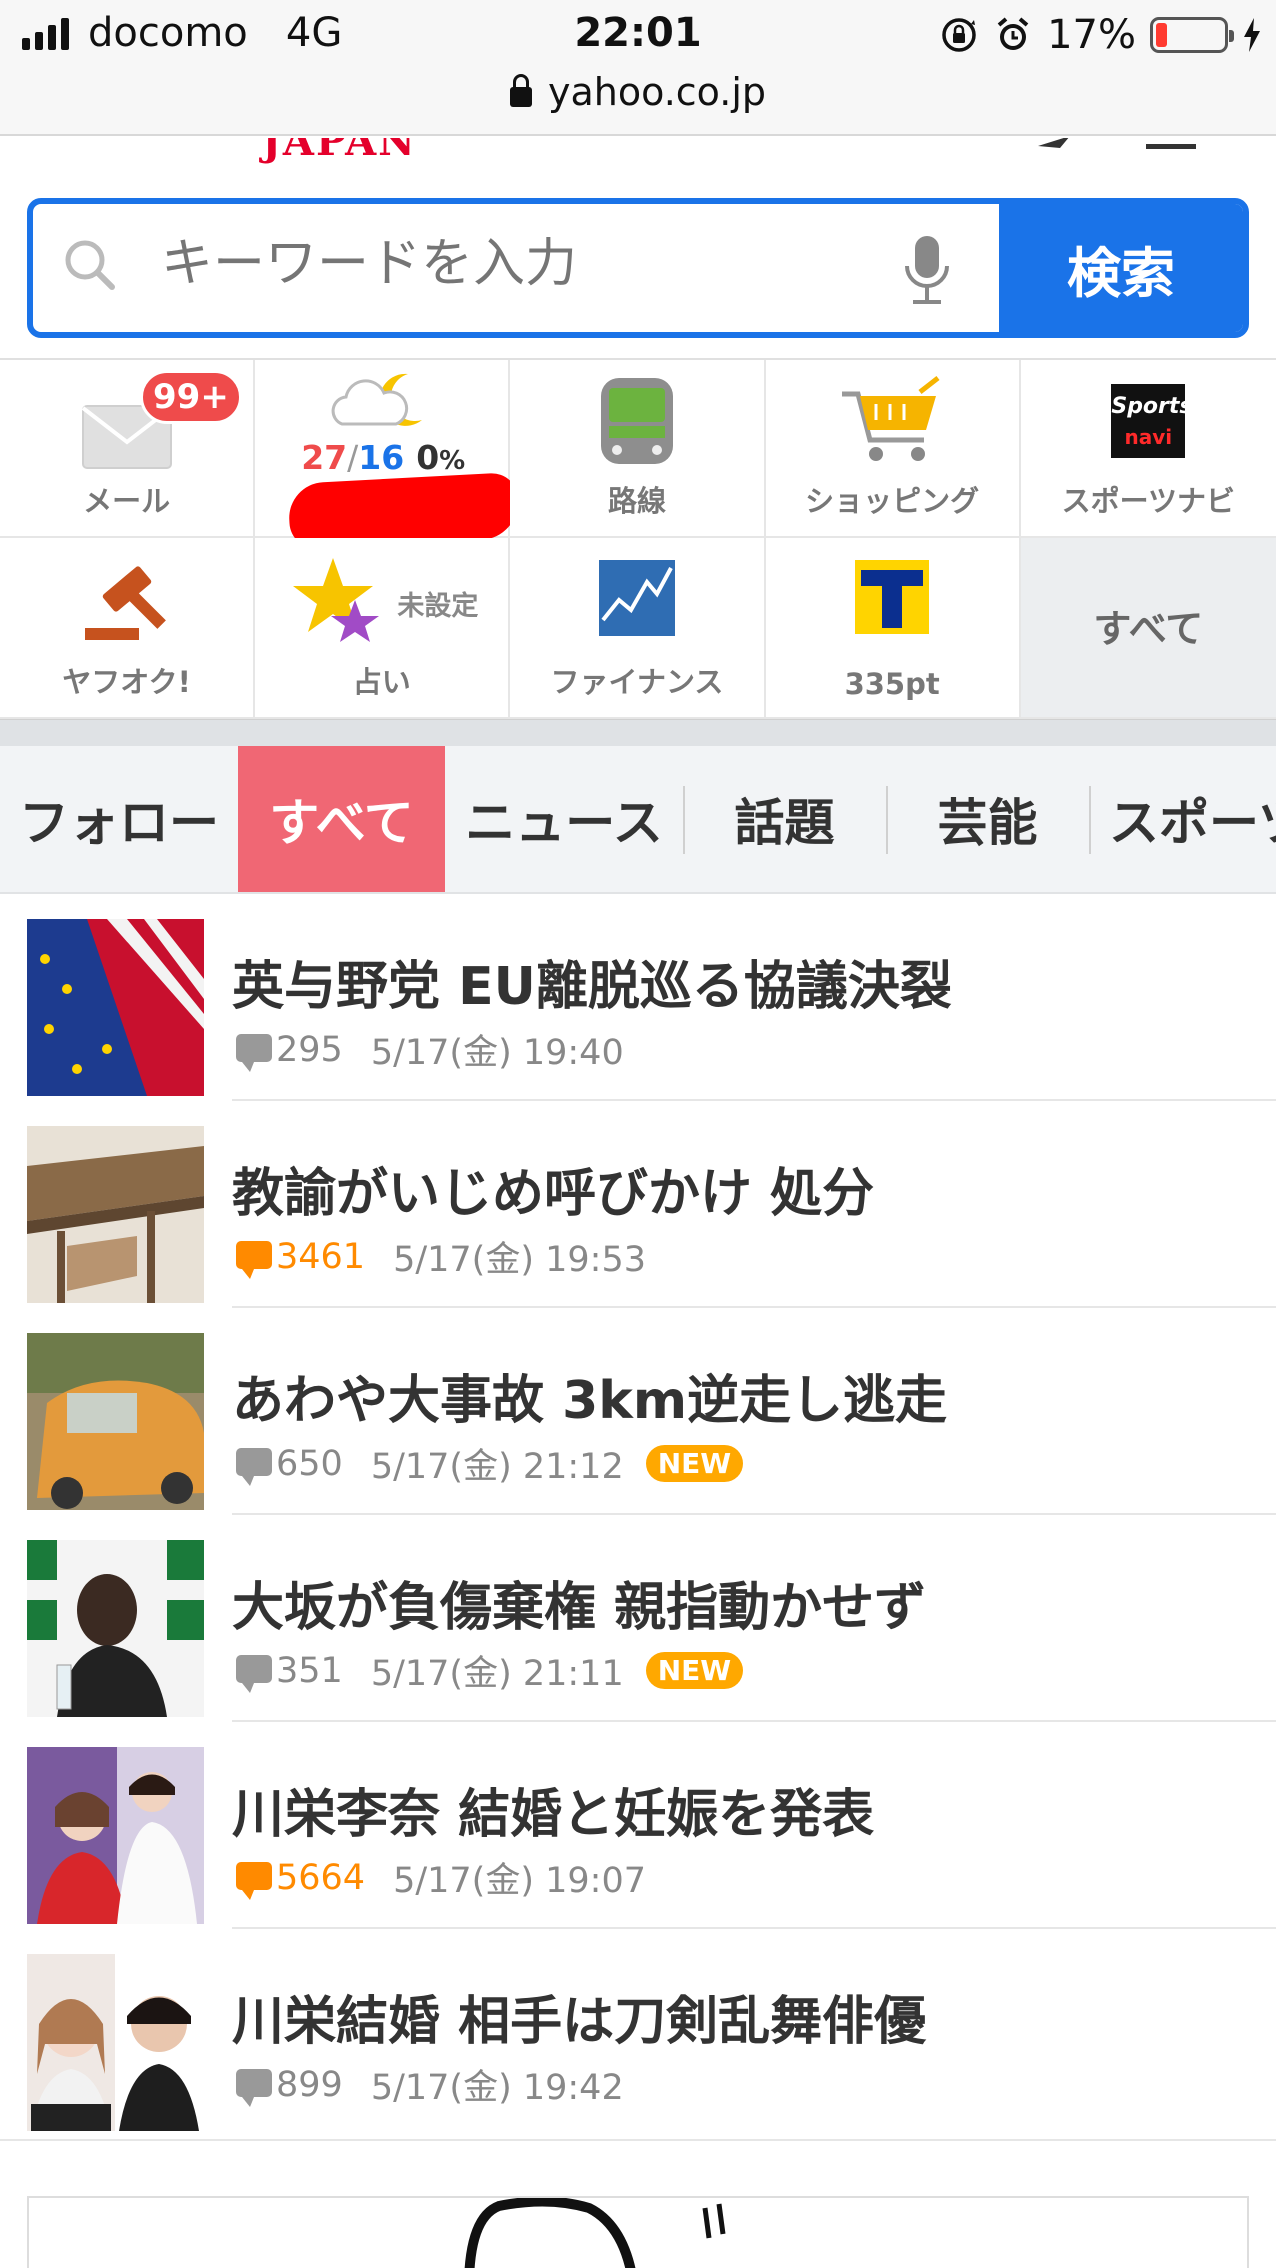 This screenshot has width=1276, height=2268. Describe the element at coordinates (519, 1881) in the screenshot. I see `news-date: 5/17(金) 19:07` at that location.